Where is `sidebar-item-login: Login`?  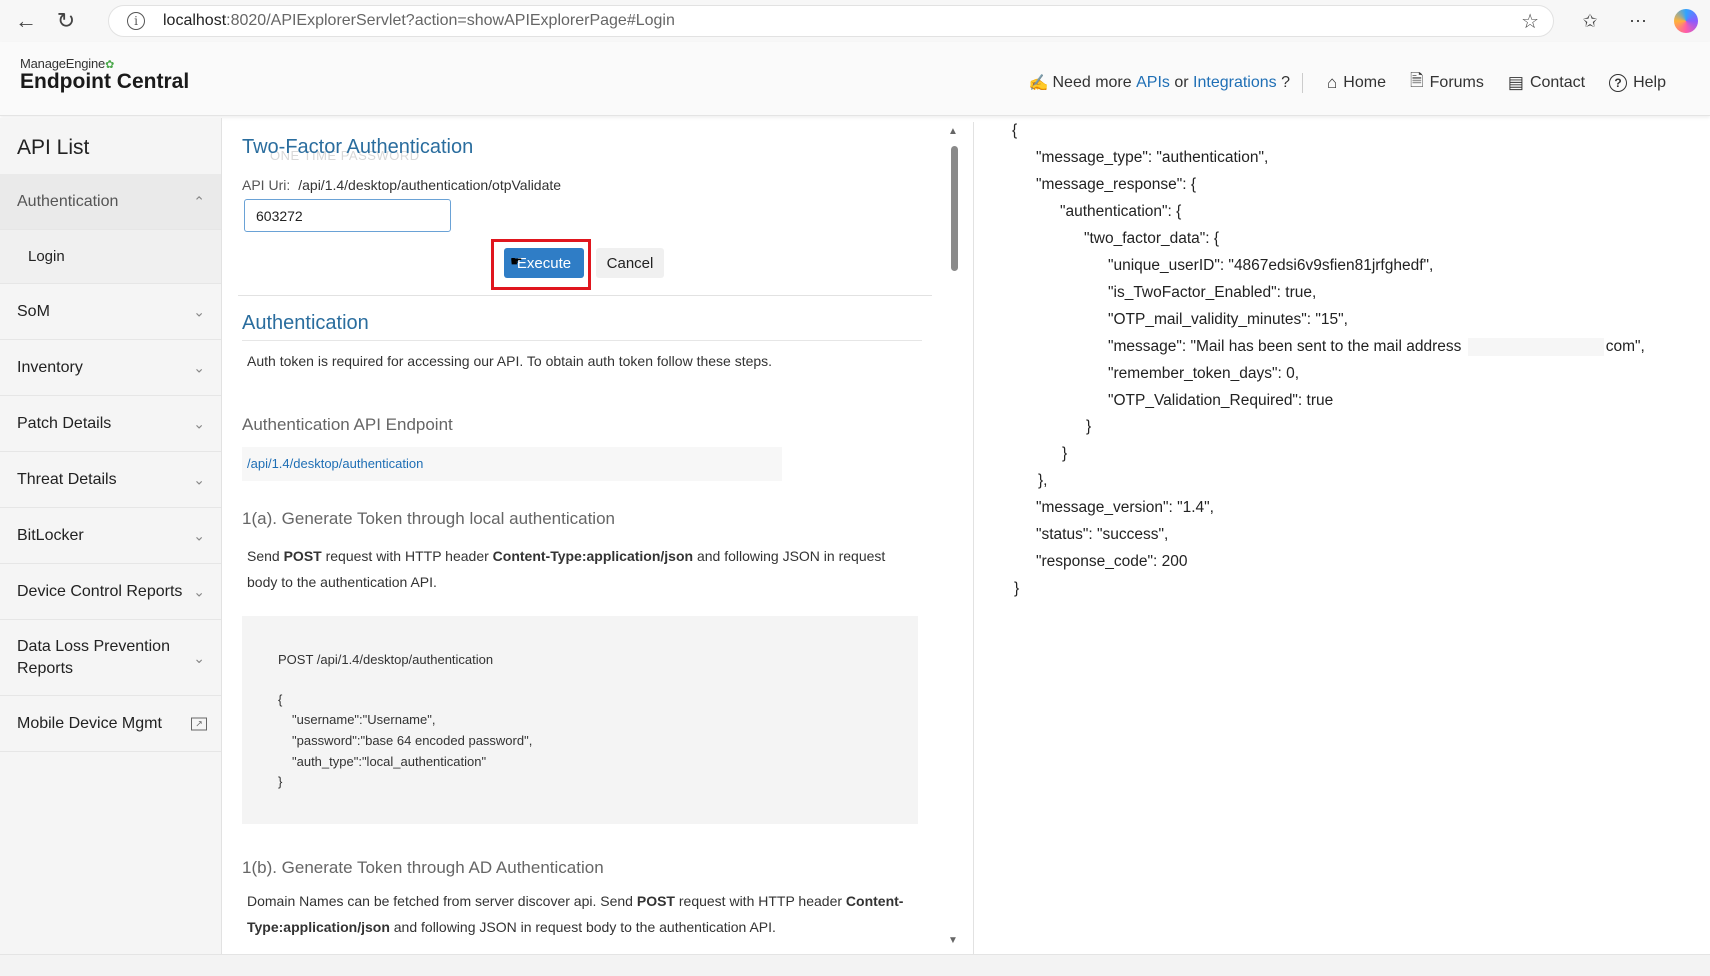
sidebar-item-login: Login is located at coordinates (110, 257).